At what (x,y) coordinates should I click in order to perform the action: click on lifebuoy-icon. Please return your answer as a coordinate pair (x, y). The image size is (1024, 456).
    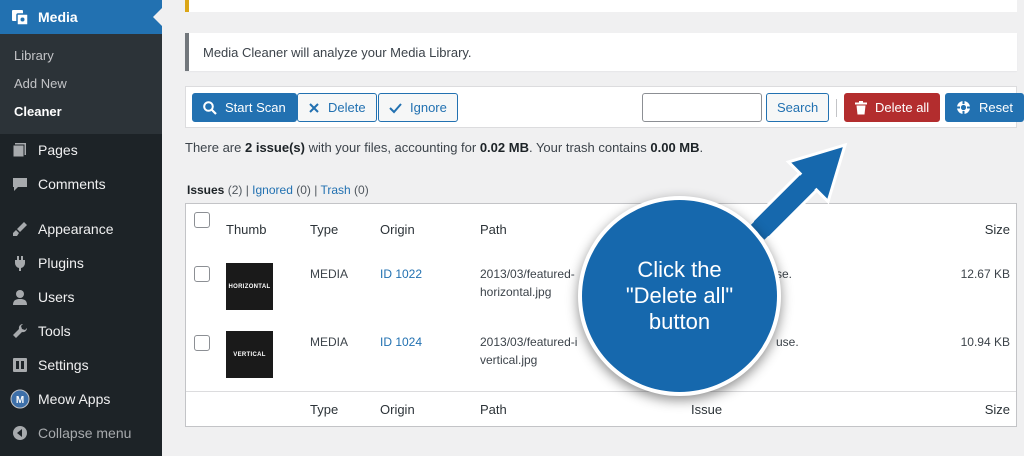
    Looking at the image, I should click on (963, 107).